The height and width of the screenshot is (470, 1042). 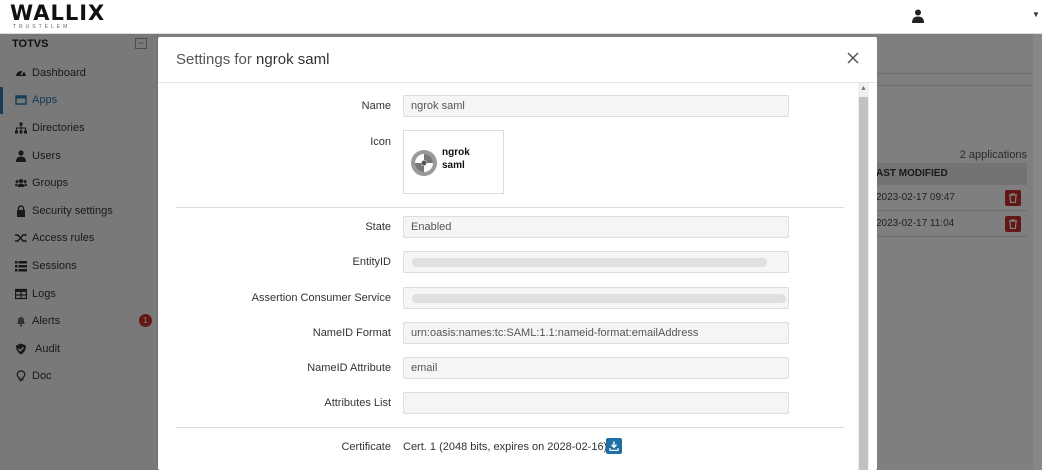 What do you see at coordinates (378, 227) in the screenshot?
I see `state-label: State` at bounding box center [378, 227].